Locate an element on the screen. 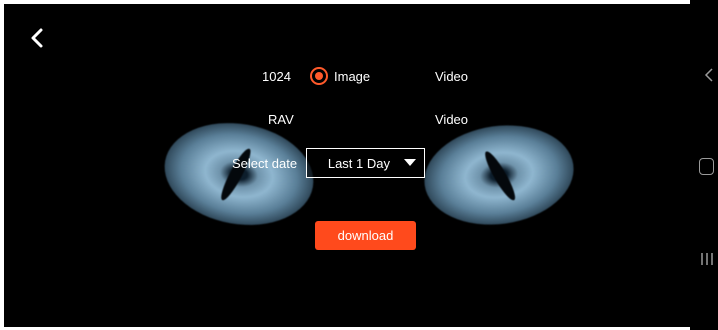 The width and height of the screenshot is (718, 330). video-option-label-2: Video is located at coordinates (451, 119).